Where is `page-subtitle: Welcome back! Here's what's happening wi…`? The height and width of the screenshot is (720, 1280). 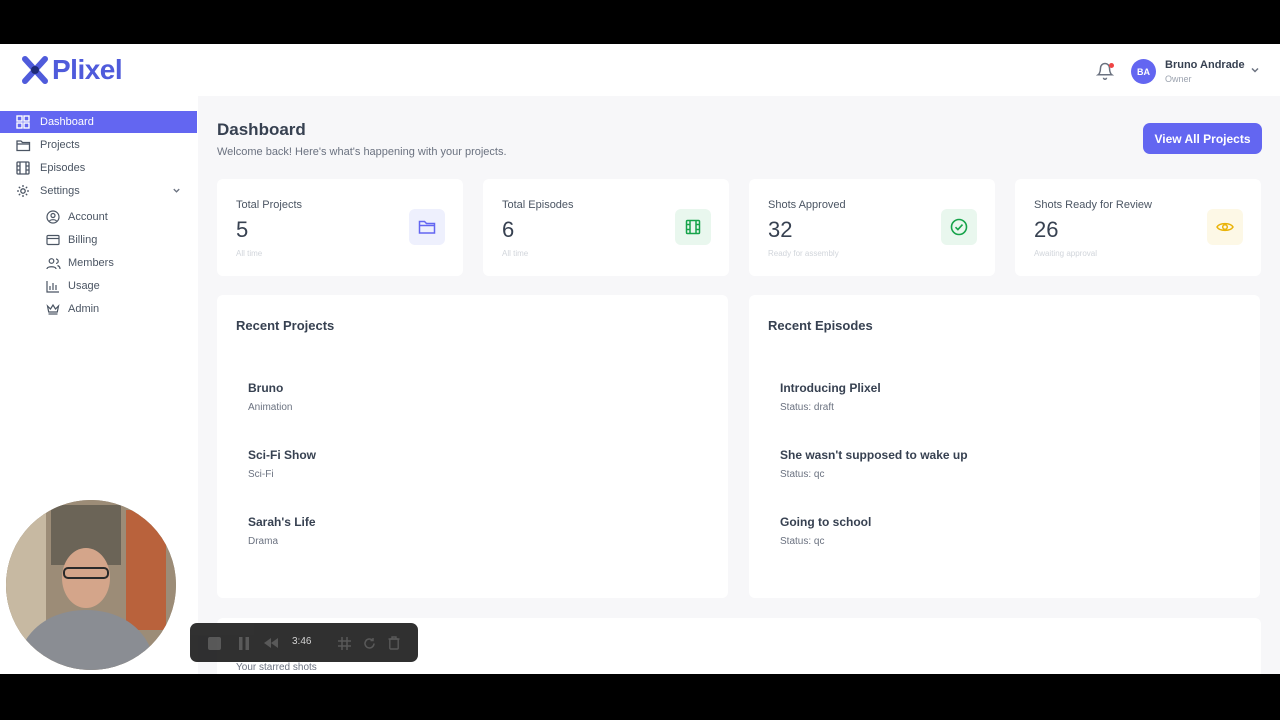 page-subtitle: Welcome back! Here's what's happening wi… is located at coordinates (362, 152).